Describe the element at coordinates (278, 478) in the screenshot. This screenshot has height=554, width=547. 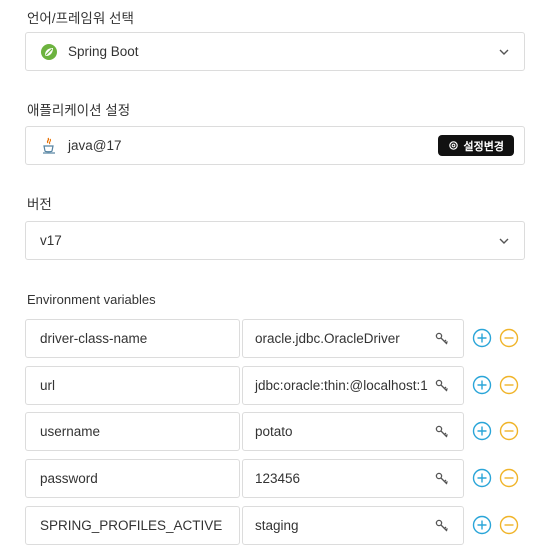
I see `env-value-text: 123456` at that location.